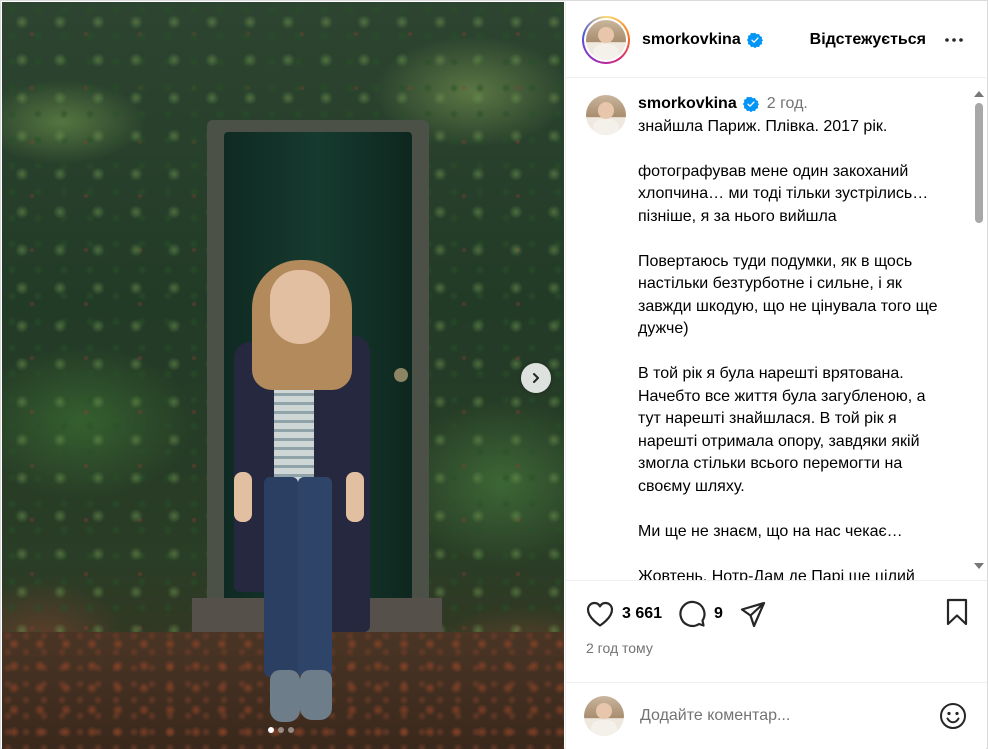 The width and height of the screenshot is (988, 749). I want to click on header-username: smorkovkina, so click(702, 40).